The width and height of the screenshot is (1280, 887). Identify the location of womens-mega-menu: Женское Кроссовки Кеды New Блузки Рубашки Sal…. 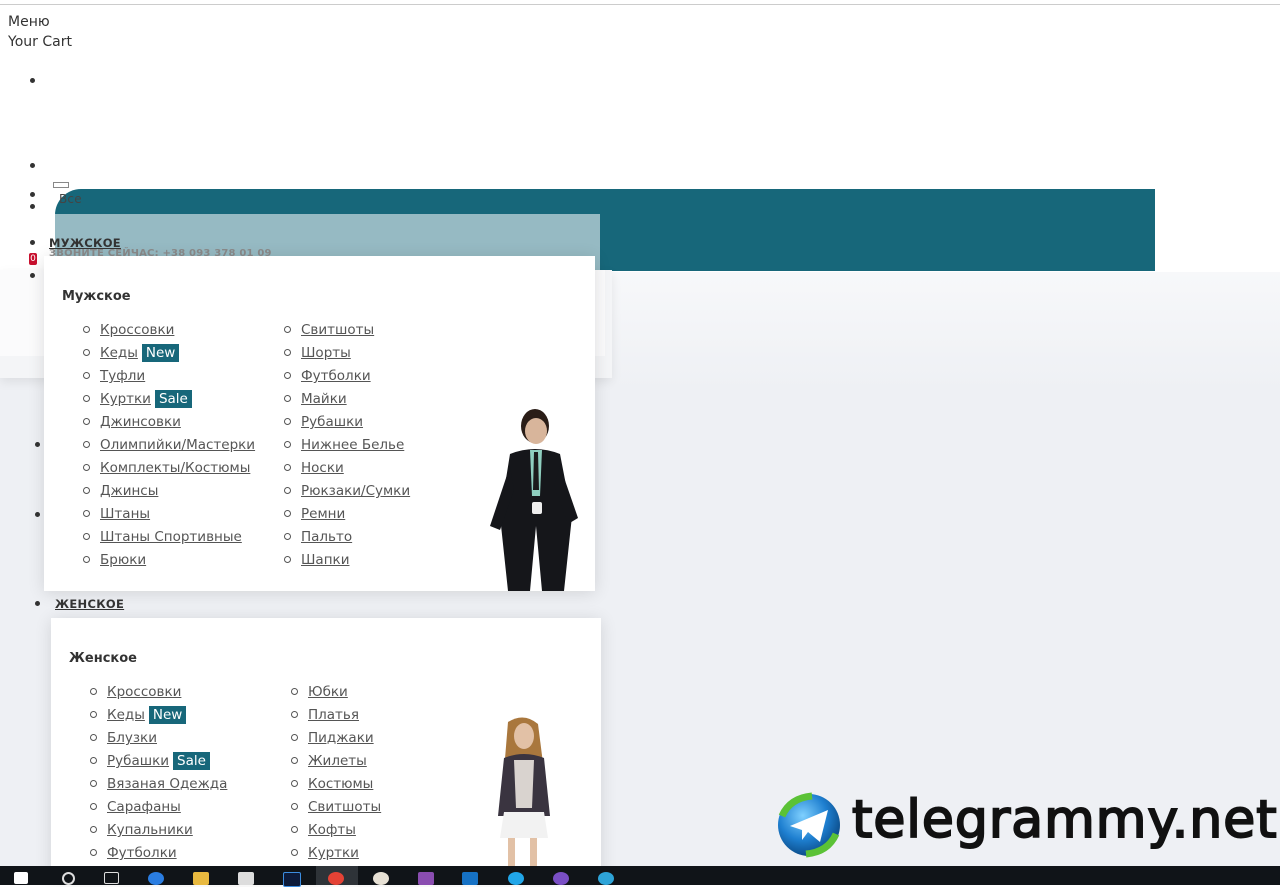
(326, 748).